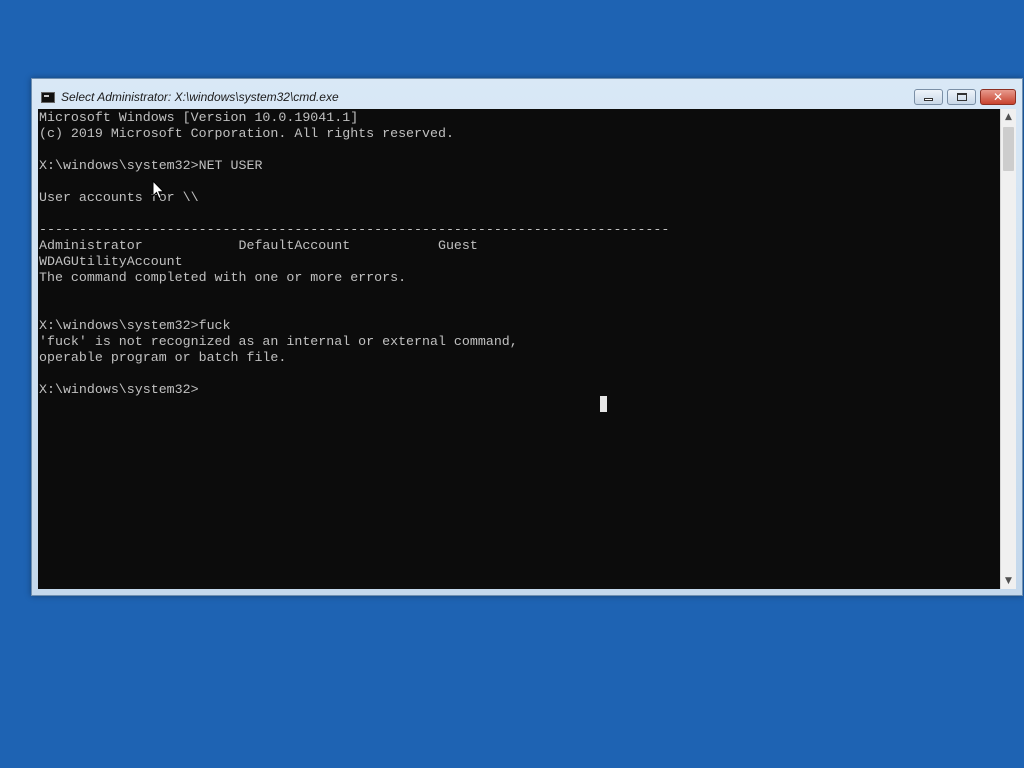  What do you see at coordinates (199, 117) in the screenshot?
I see `console-line: Microsoft Windows [Version 10.0.19041.1]` at bounding box center [199, 117].